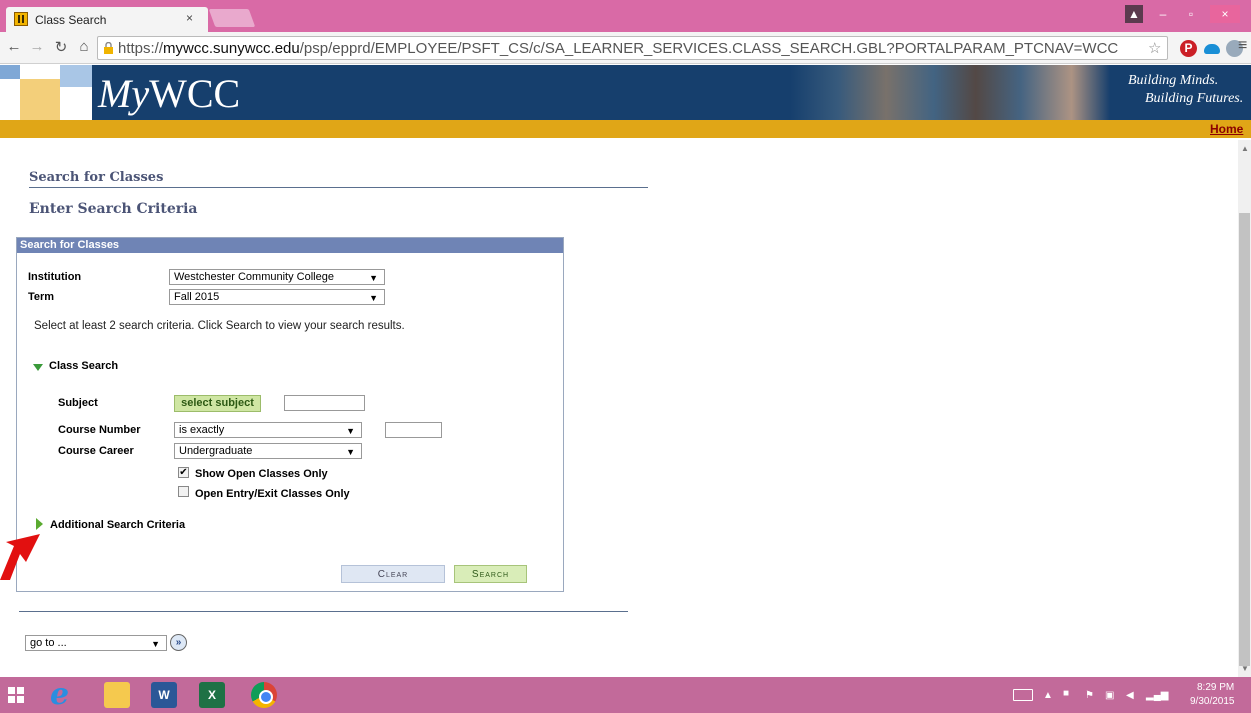 The width and height of the screenshot is (1251, 713). What do you see at coordinates (1242, 46) in the screenshot?
I see `browser-menu-icon: ≡` at bounding box center [1242, 46].